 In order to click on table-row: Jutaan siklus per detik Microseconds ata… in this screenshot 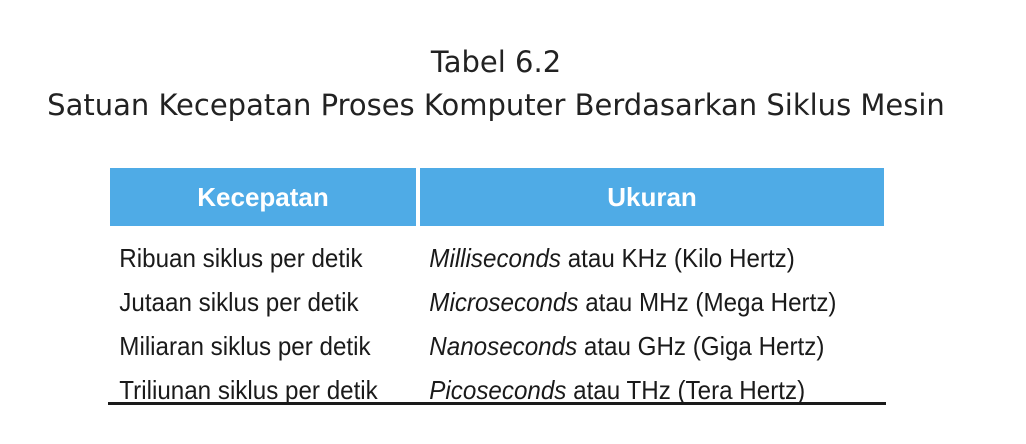, I will do `click(497, 302)`.